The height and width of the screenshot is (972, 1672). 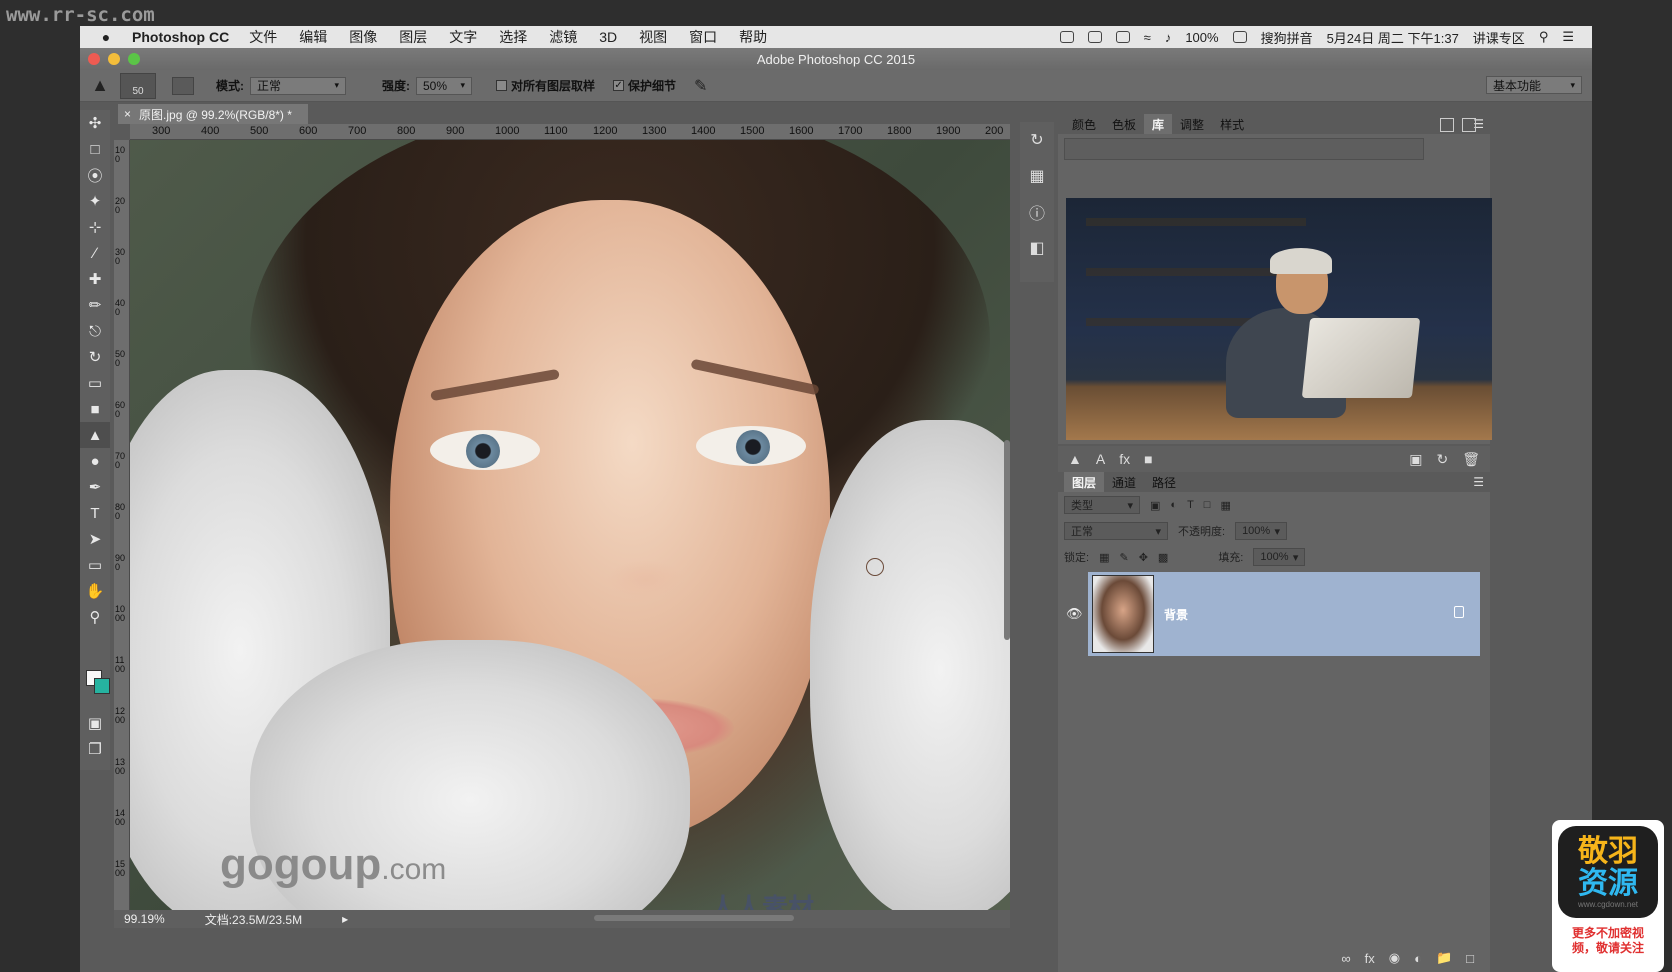 What do you see at coordinates (1143, 557) in the screenshot?
I see `lock-position-icon: ✥` at bounding box center [1143, 557].